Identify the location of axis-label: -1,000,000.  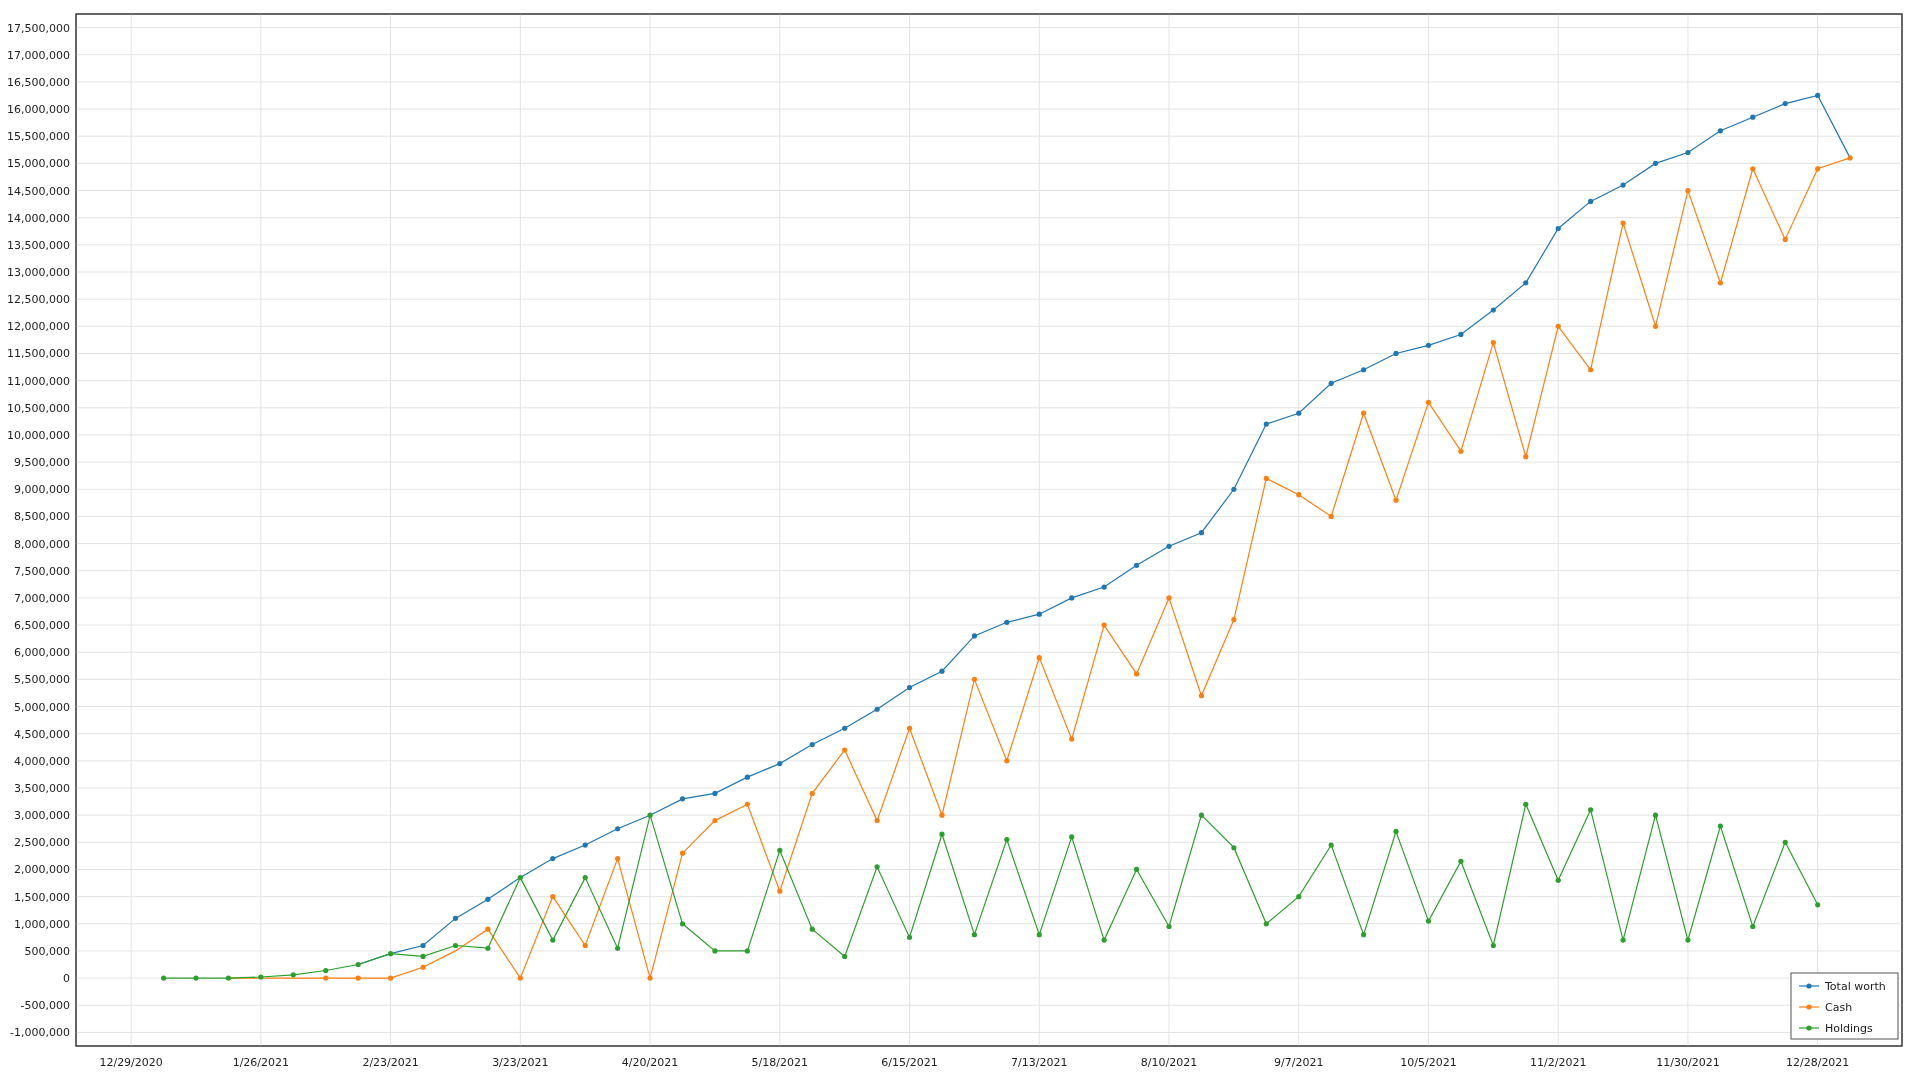
(40, 1033).